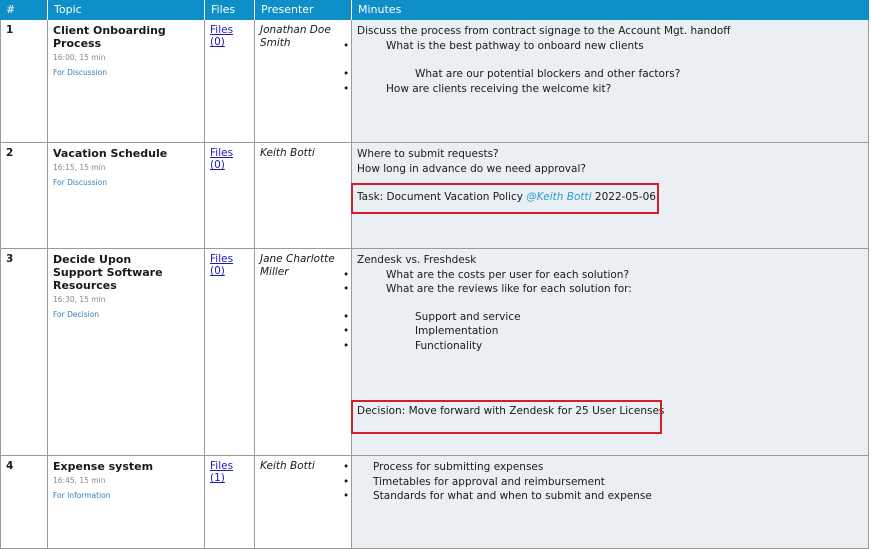 The image size is (871, 549). Describe the element at coordinates (303, 10) in the screenshot. I see `col-header-presenter: Presenter` at that location.